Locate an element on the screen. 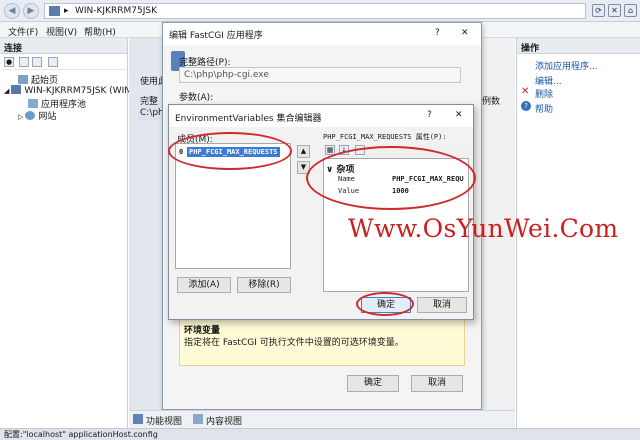 This screenshot has height=440, width=640. collapse-icon: ▷ is located at coordinates (20, 117).